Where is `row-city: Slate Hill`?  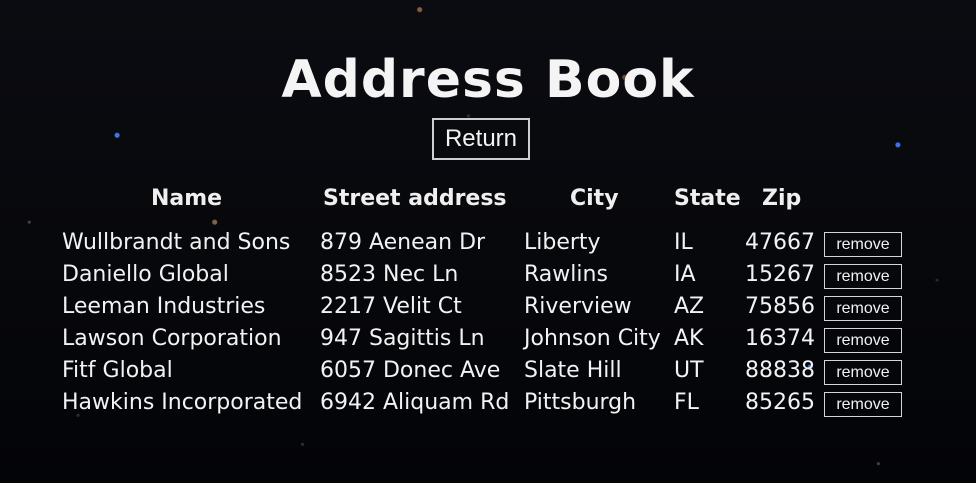 row-city: Slate Hill is located at coordinates (573, 370).